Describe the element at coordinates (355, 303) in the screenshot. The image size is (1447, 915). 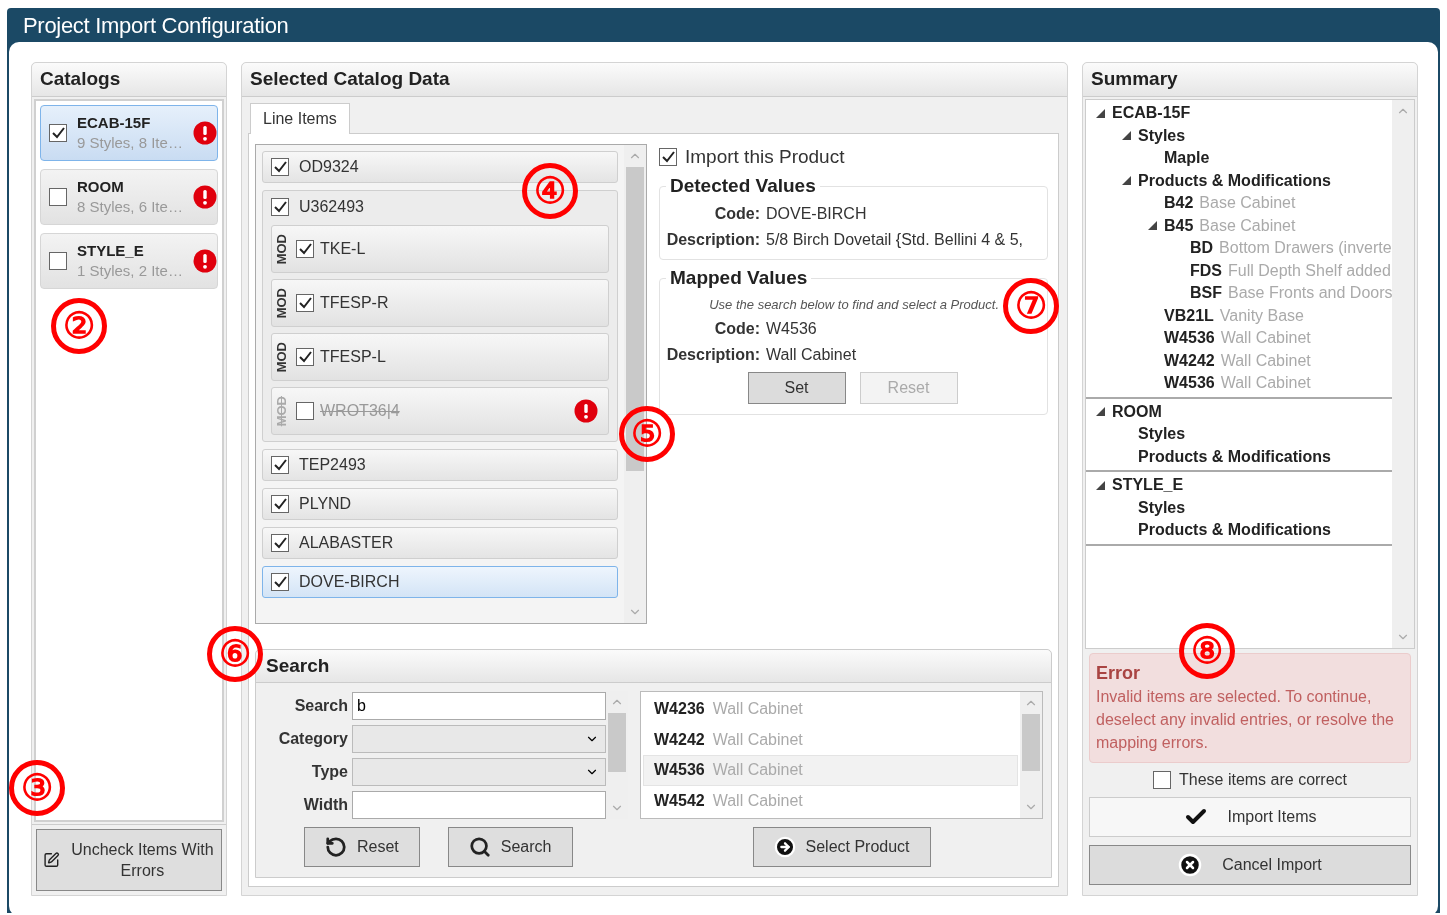
I see `modification-code: TFESP-R` at that location.